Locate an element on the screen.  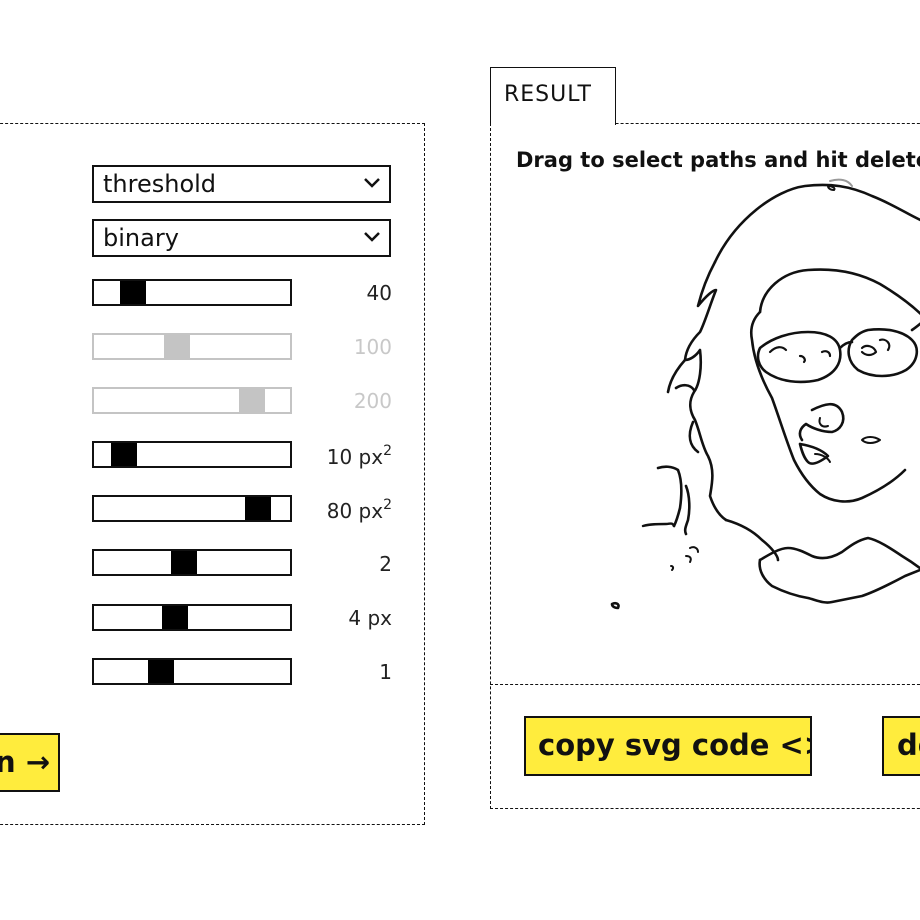
copy-svg-button: copy svg code <> is located at coordinates (668, 746).